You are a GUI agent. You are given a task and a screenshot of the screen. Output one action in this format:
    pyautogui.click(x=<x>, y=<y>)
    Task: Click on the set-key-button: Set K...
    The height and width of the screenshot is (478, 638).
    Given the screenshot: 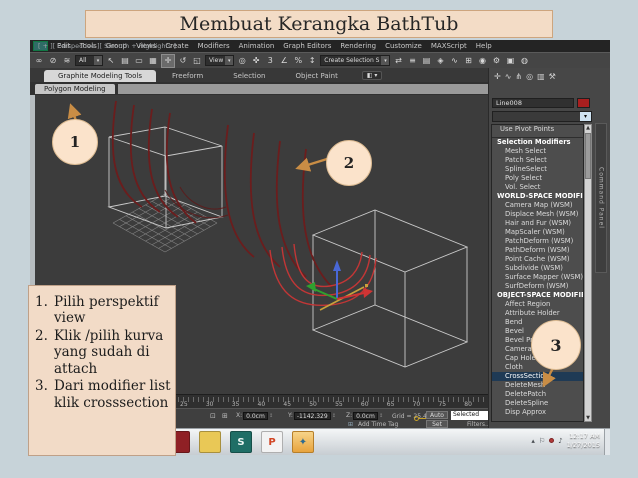 What is the action you would take?
    pyautogui.click(x=437, y=427)
    